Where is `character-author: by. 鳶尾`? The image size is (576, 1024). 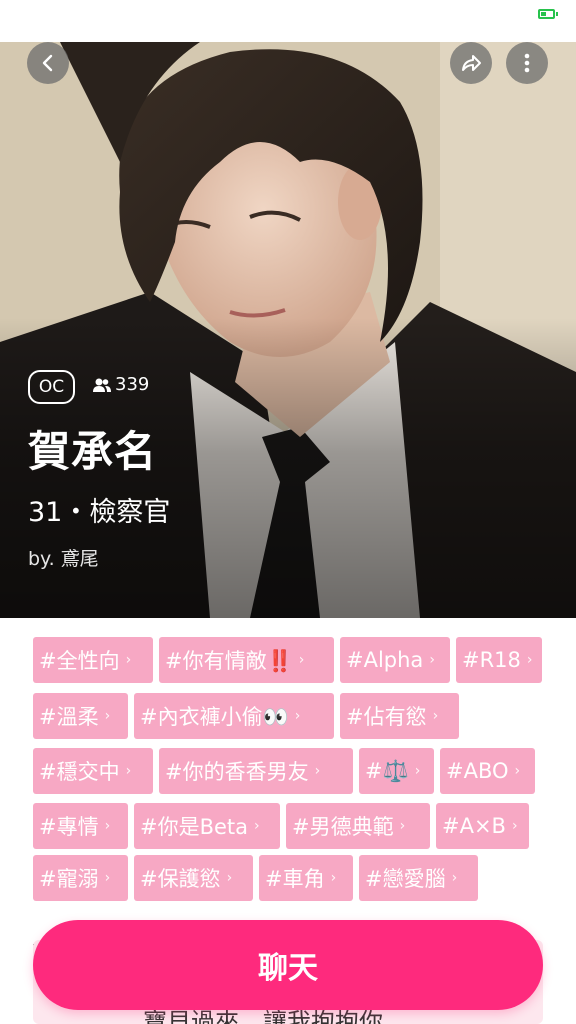
character-author: by. 鳶尾 is located at coordinates (63, 559).